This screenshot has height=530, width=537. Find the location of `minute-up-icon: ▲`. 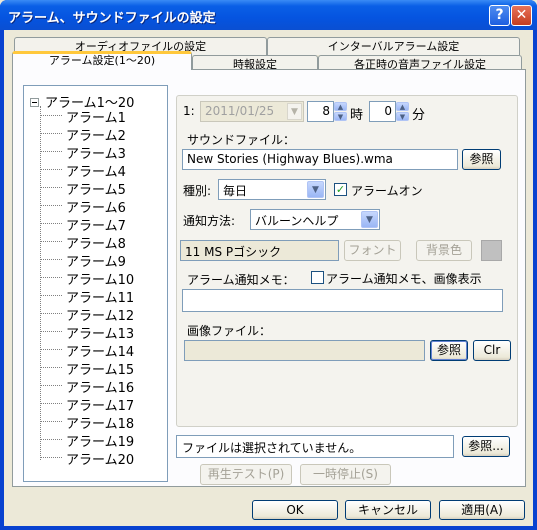

minute-up-icon: ▲ is located at coordinates (402, 106).